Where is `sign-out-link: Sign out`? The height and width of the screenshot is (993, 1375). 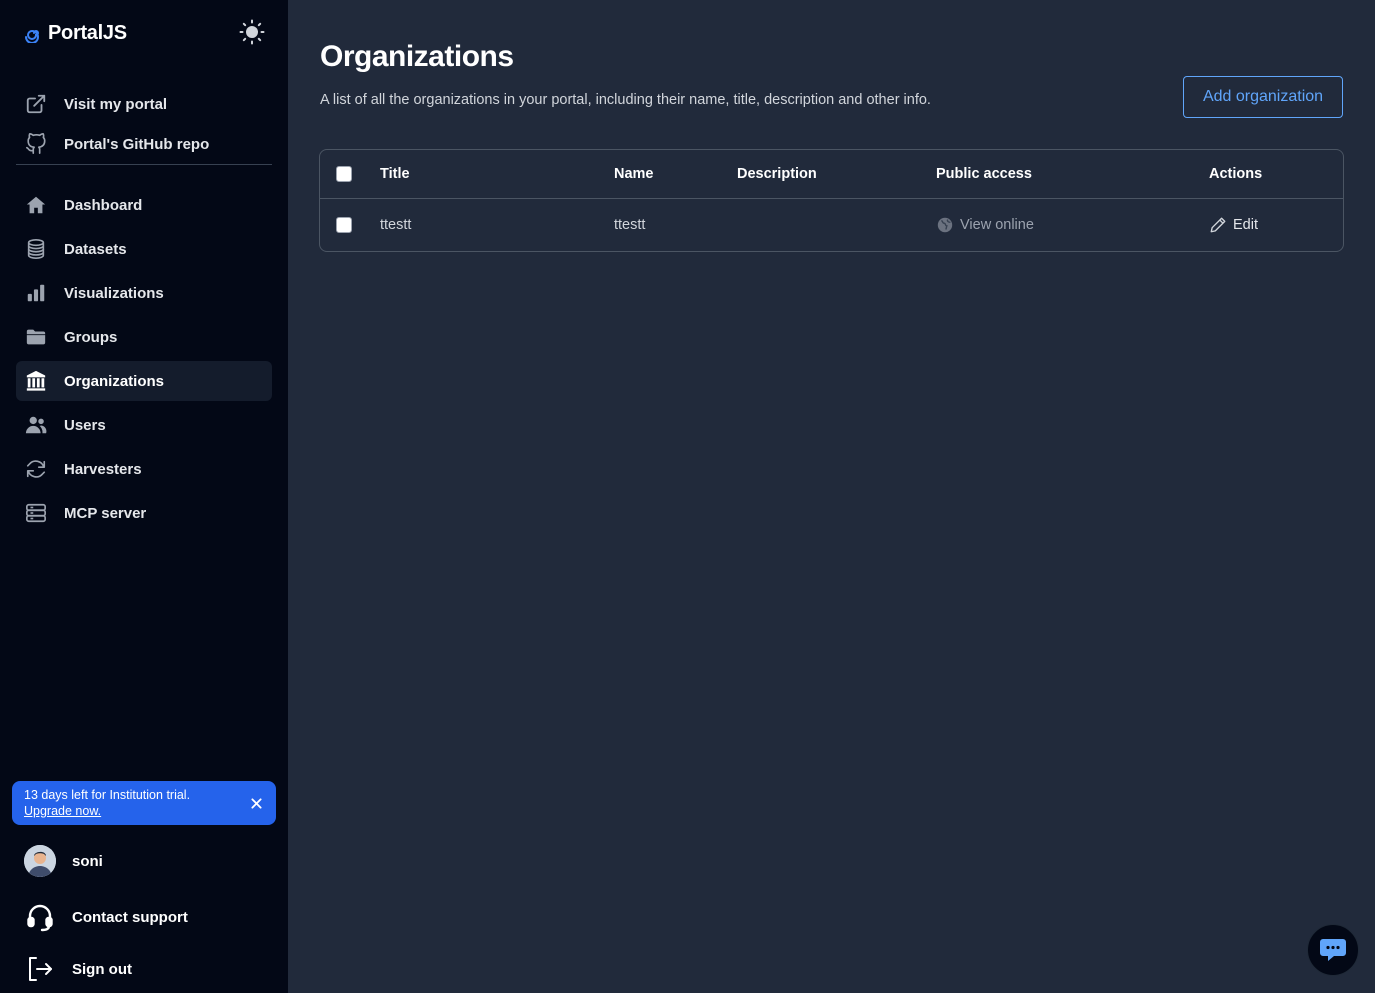 sign-out-link: Sign out is located at coordinates (78, 969).